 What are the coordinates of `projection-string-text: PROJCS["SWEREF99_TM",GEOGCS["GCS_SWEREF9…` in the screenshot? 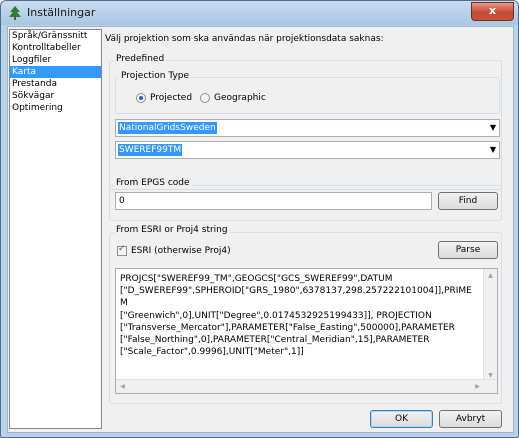 It's located at (296, 316).